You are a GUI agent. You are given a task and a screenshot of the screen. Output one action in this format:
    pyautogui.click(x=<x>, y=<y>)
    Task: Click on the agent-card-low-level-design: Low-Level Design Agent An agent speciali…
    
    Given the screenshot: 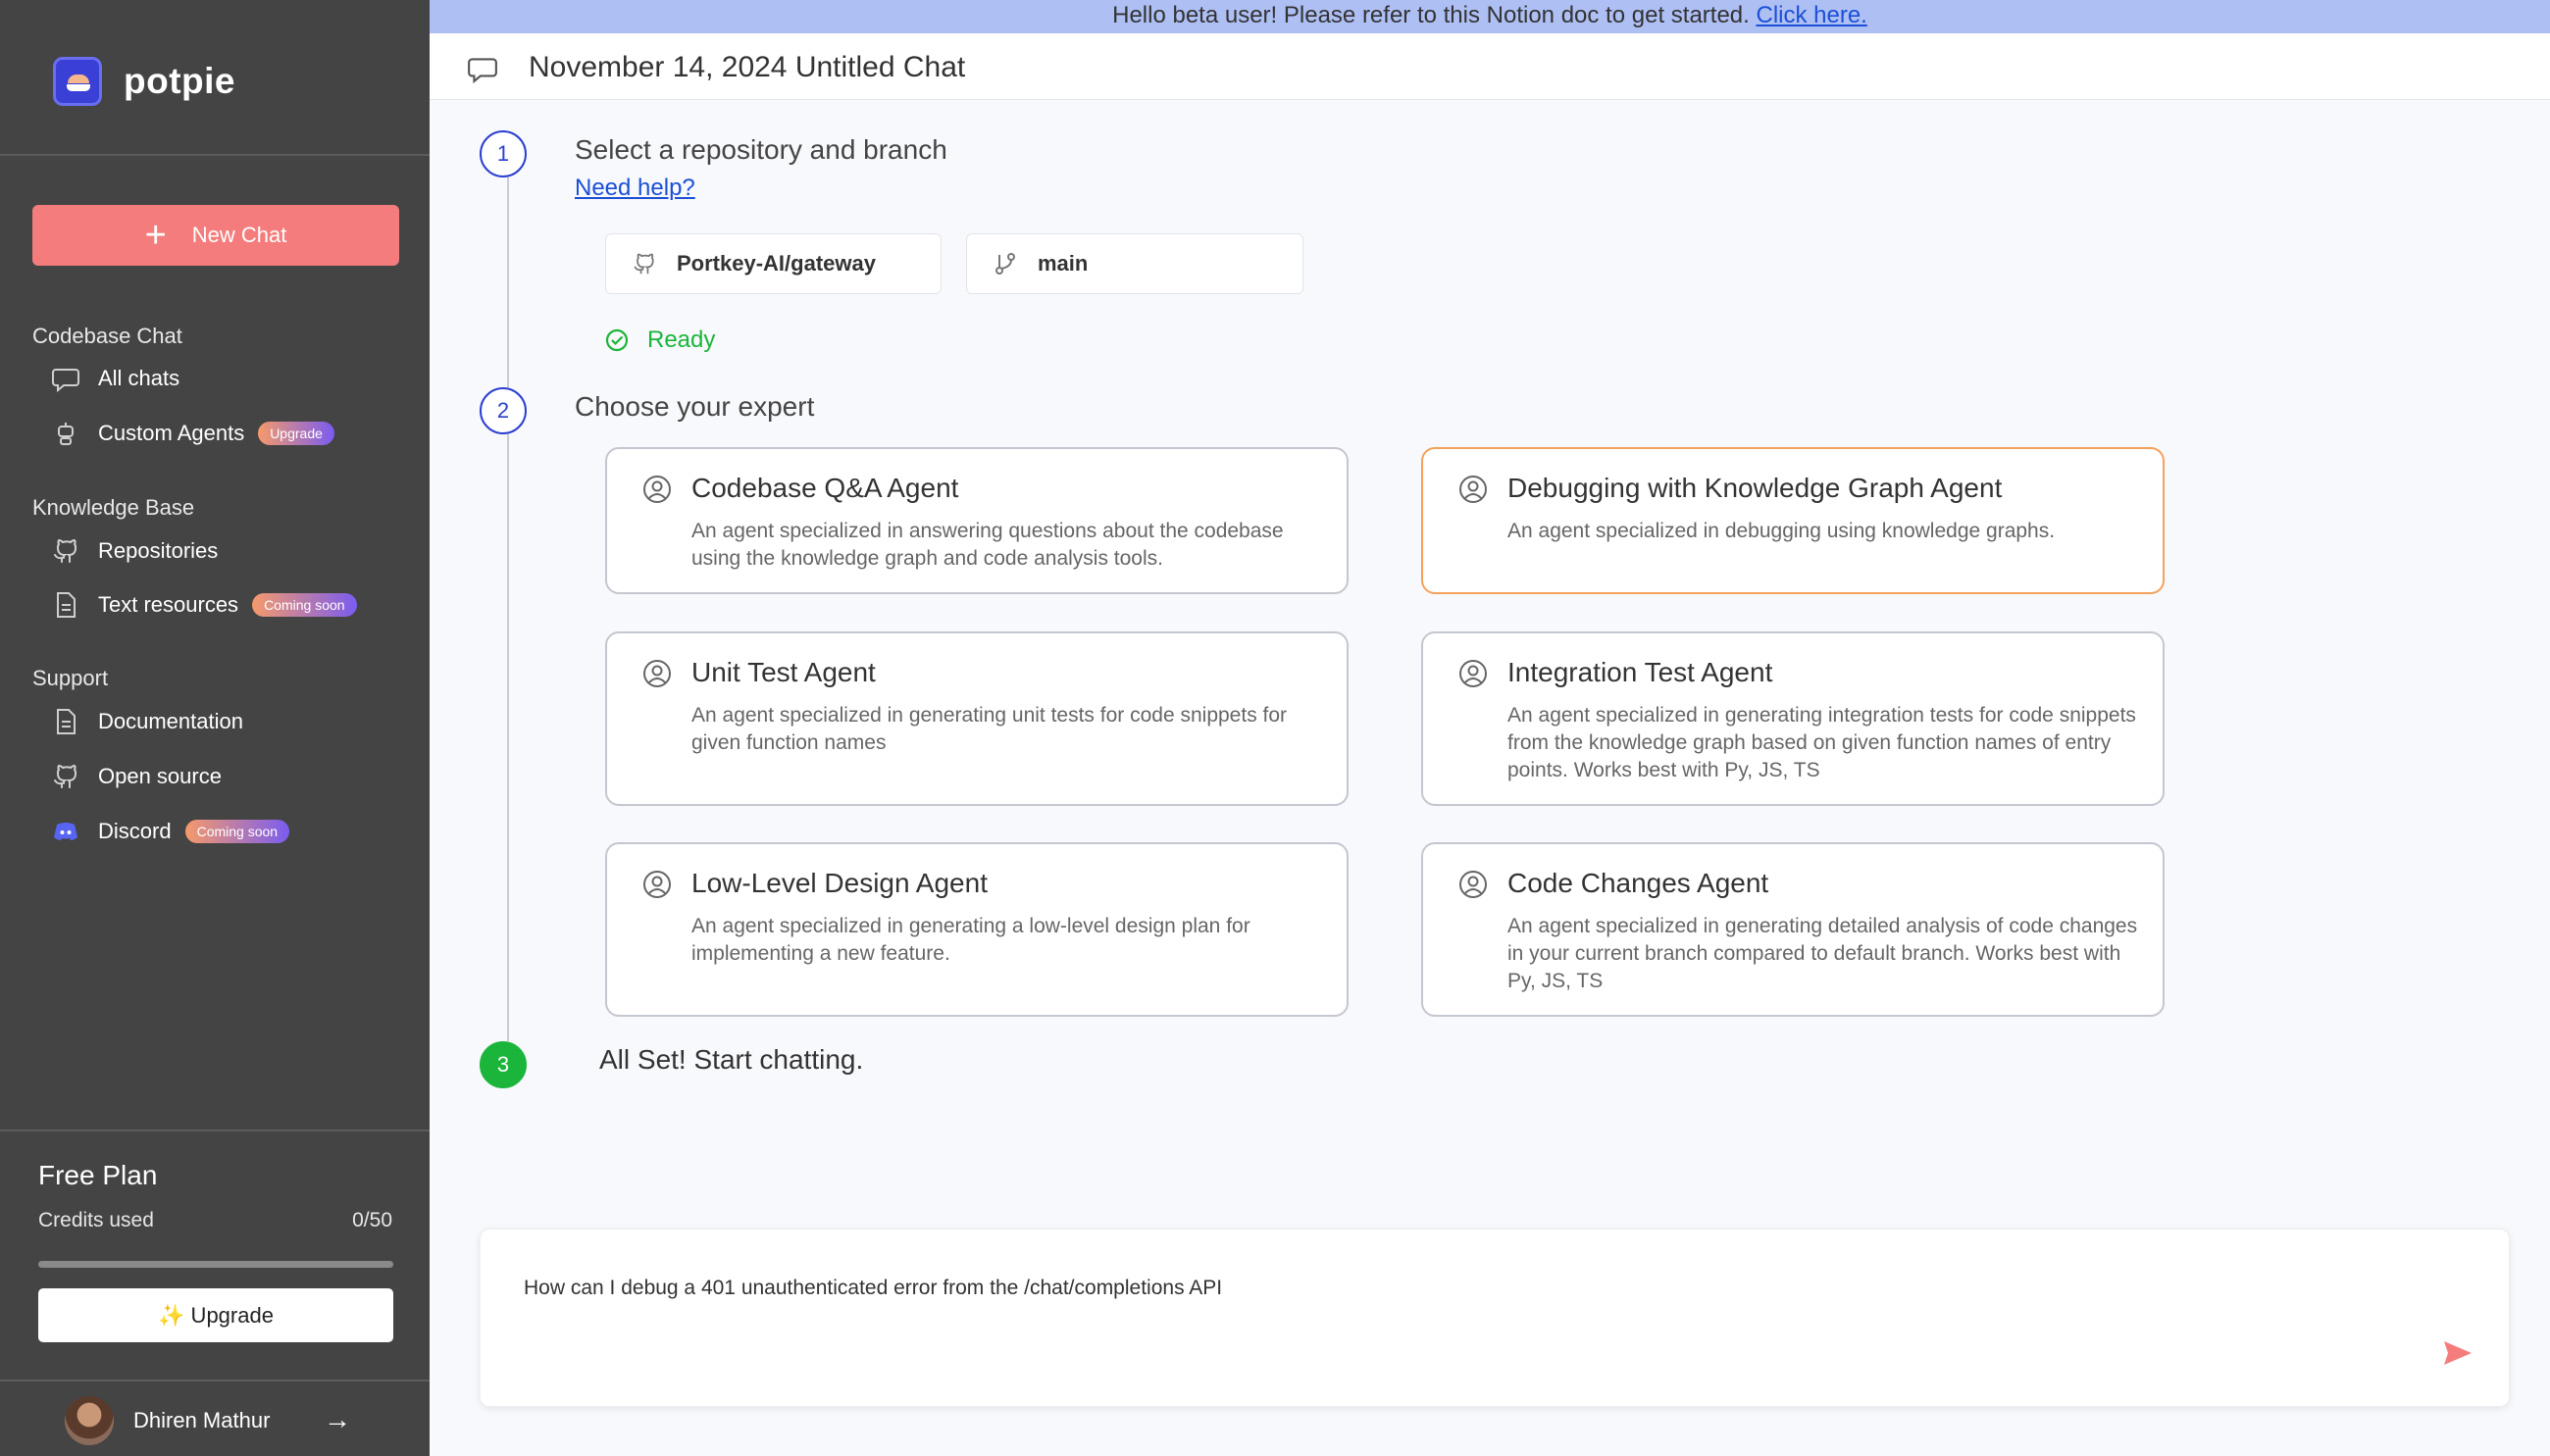 What is the action you would take?
    pyautogui.click(x=977, y=929)
    